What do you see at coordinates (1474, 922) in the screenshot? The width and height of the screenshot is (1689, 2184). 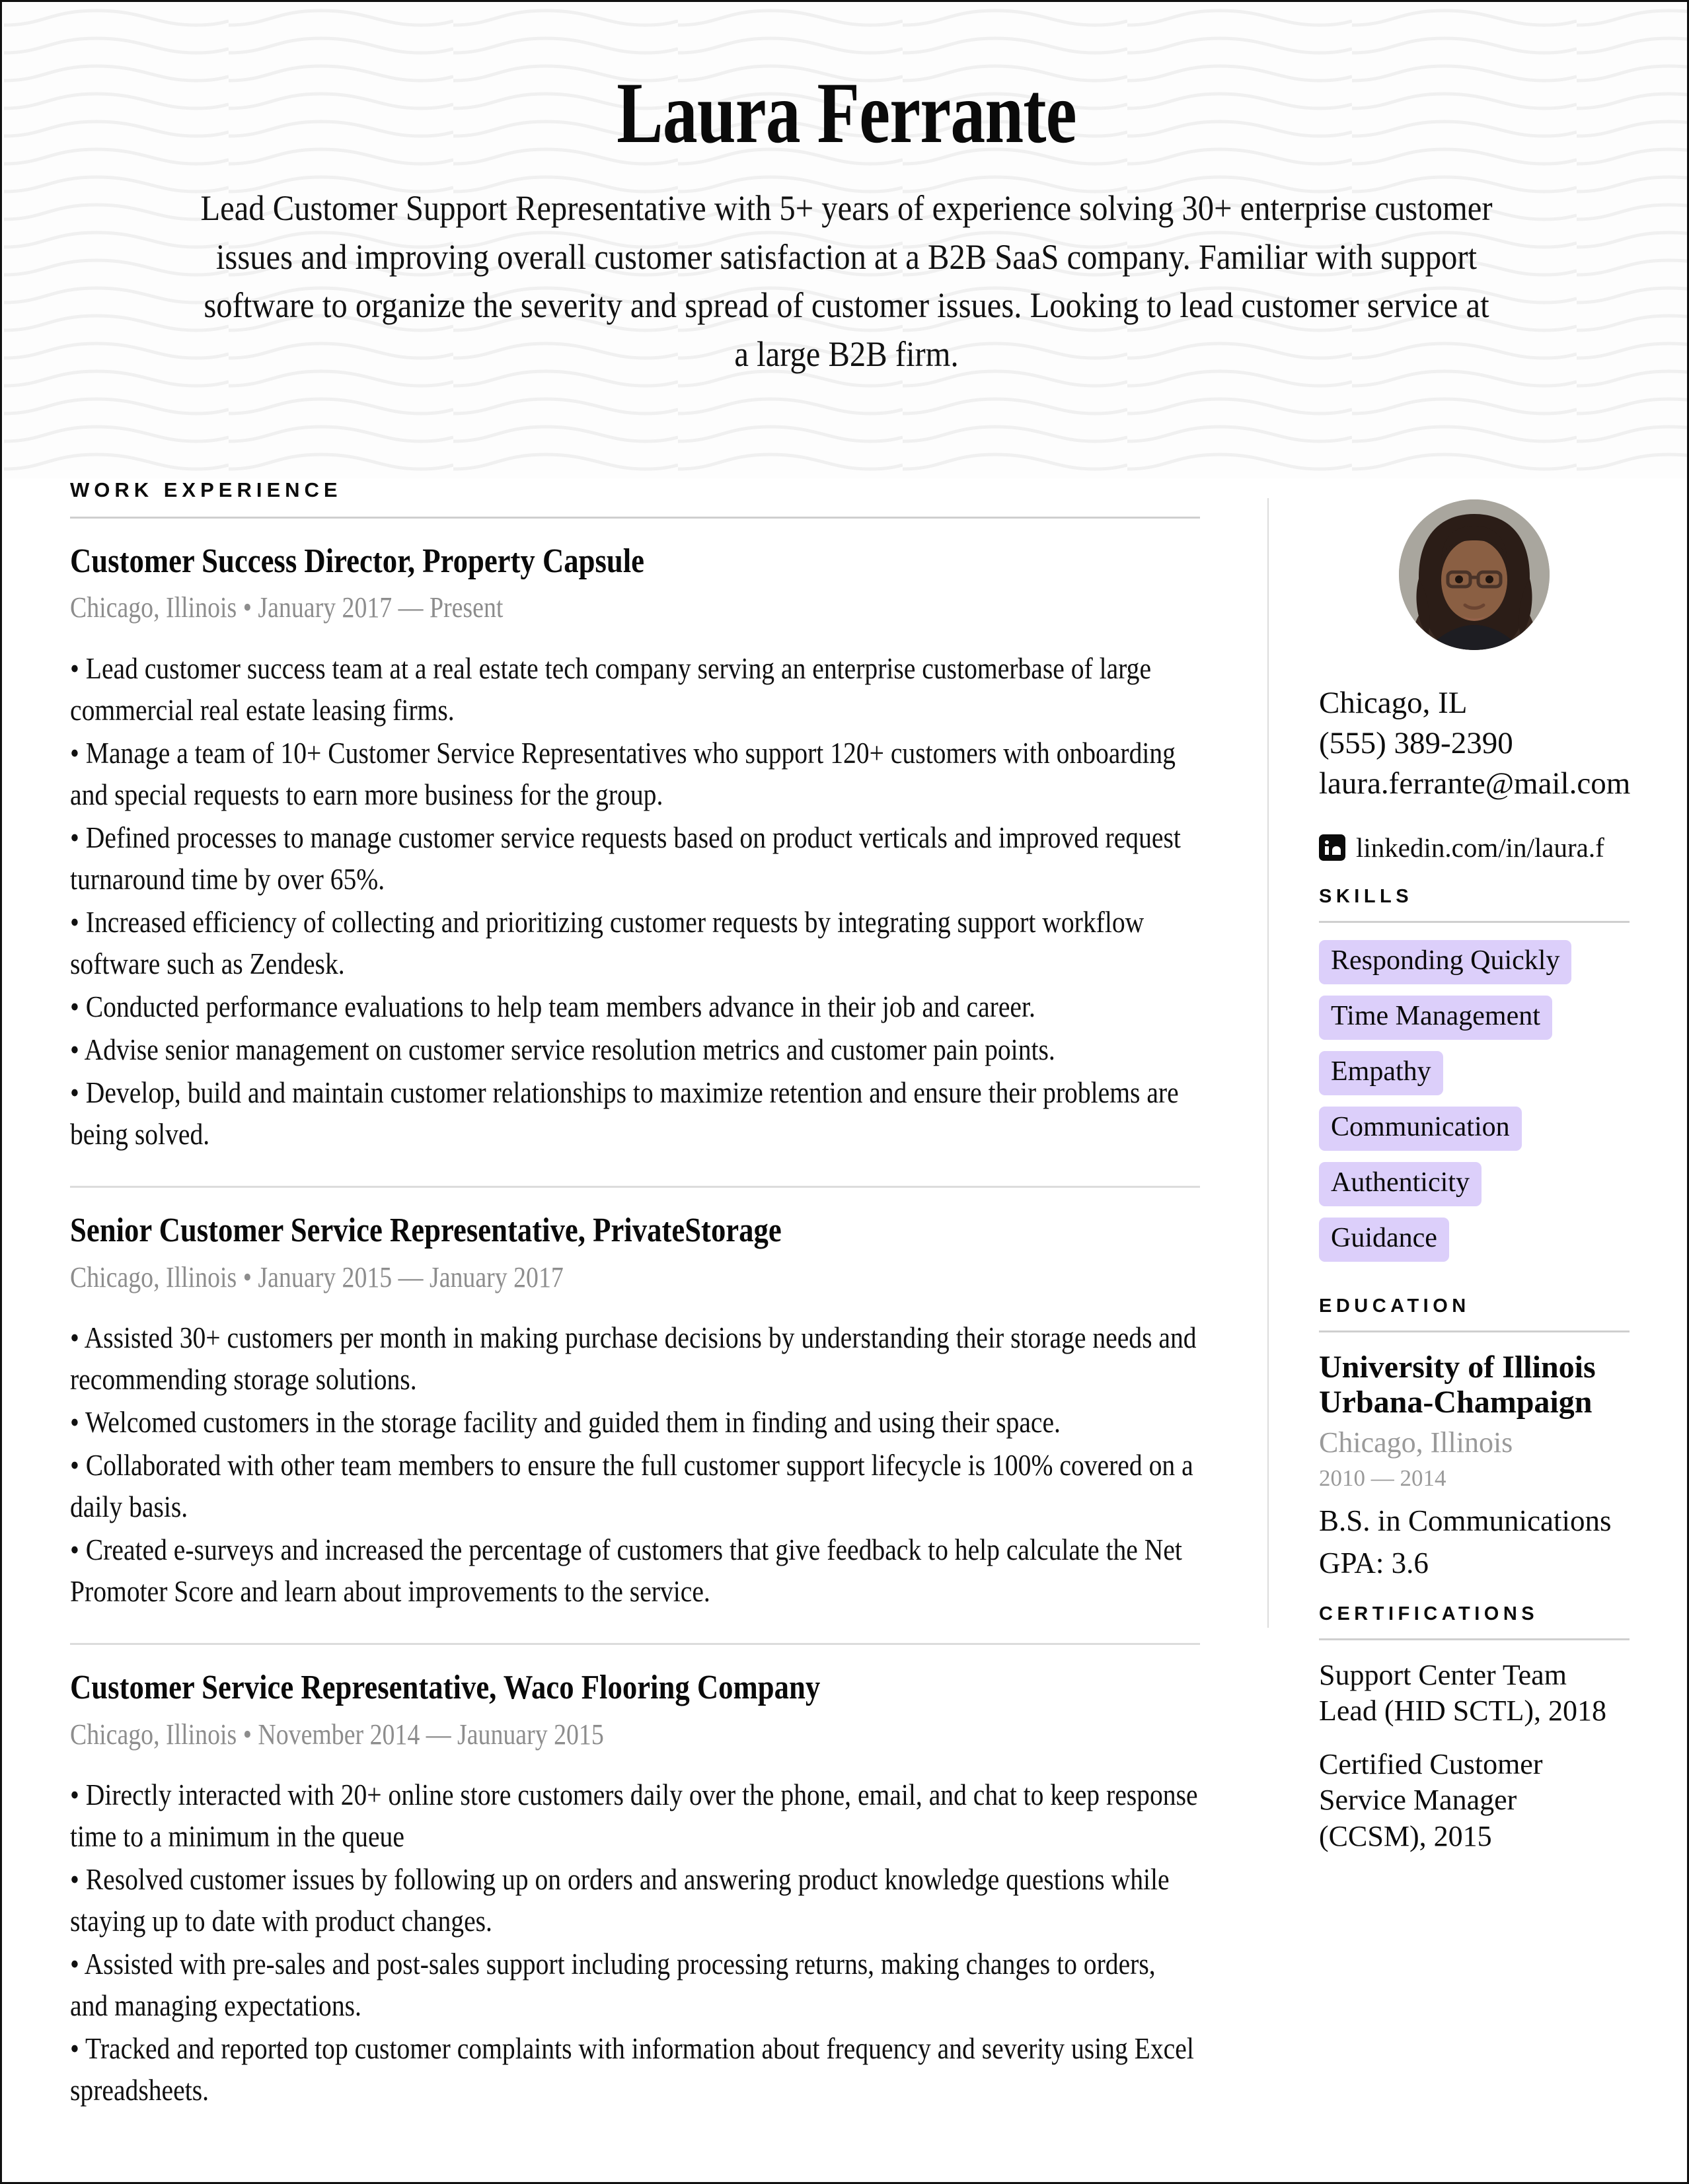 I see `skills-rule` at bounding box center [1474, 922].